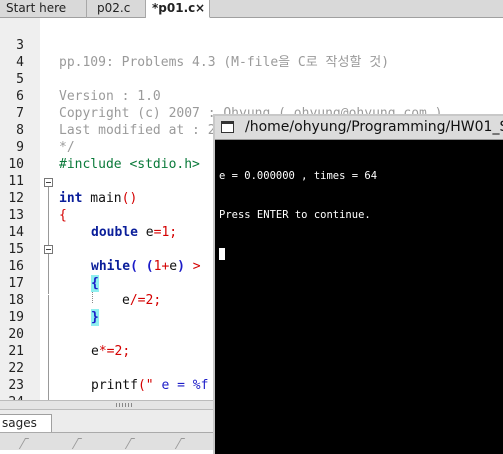 The height and width of the screenshot is (454, 503). I want to click on close-tab-icon: ×, so click(200, 8).